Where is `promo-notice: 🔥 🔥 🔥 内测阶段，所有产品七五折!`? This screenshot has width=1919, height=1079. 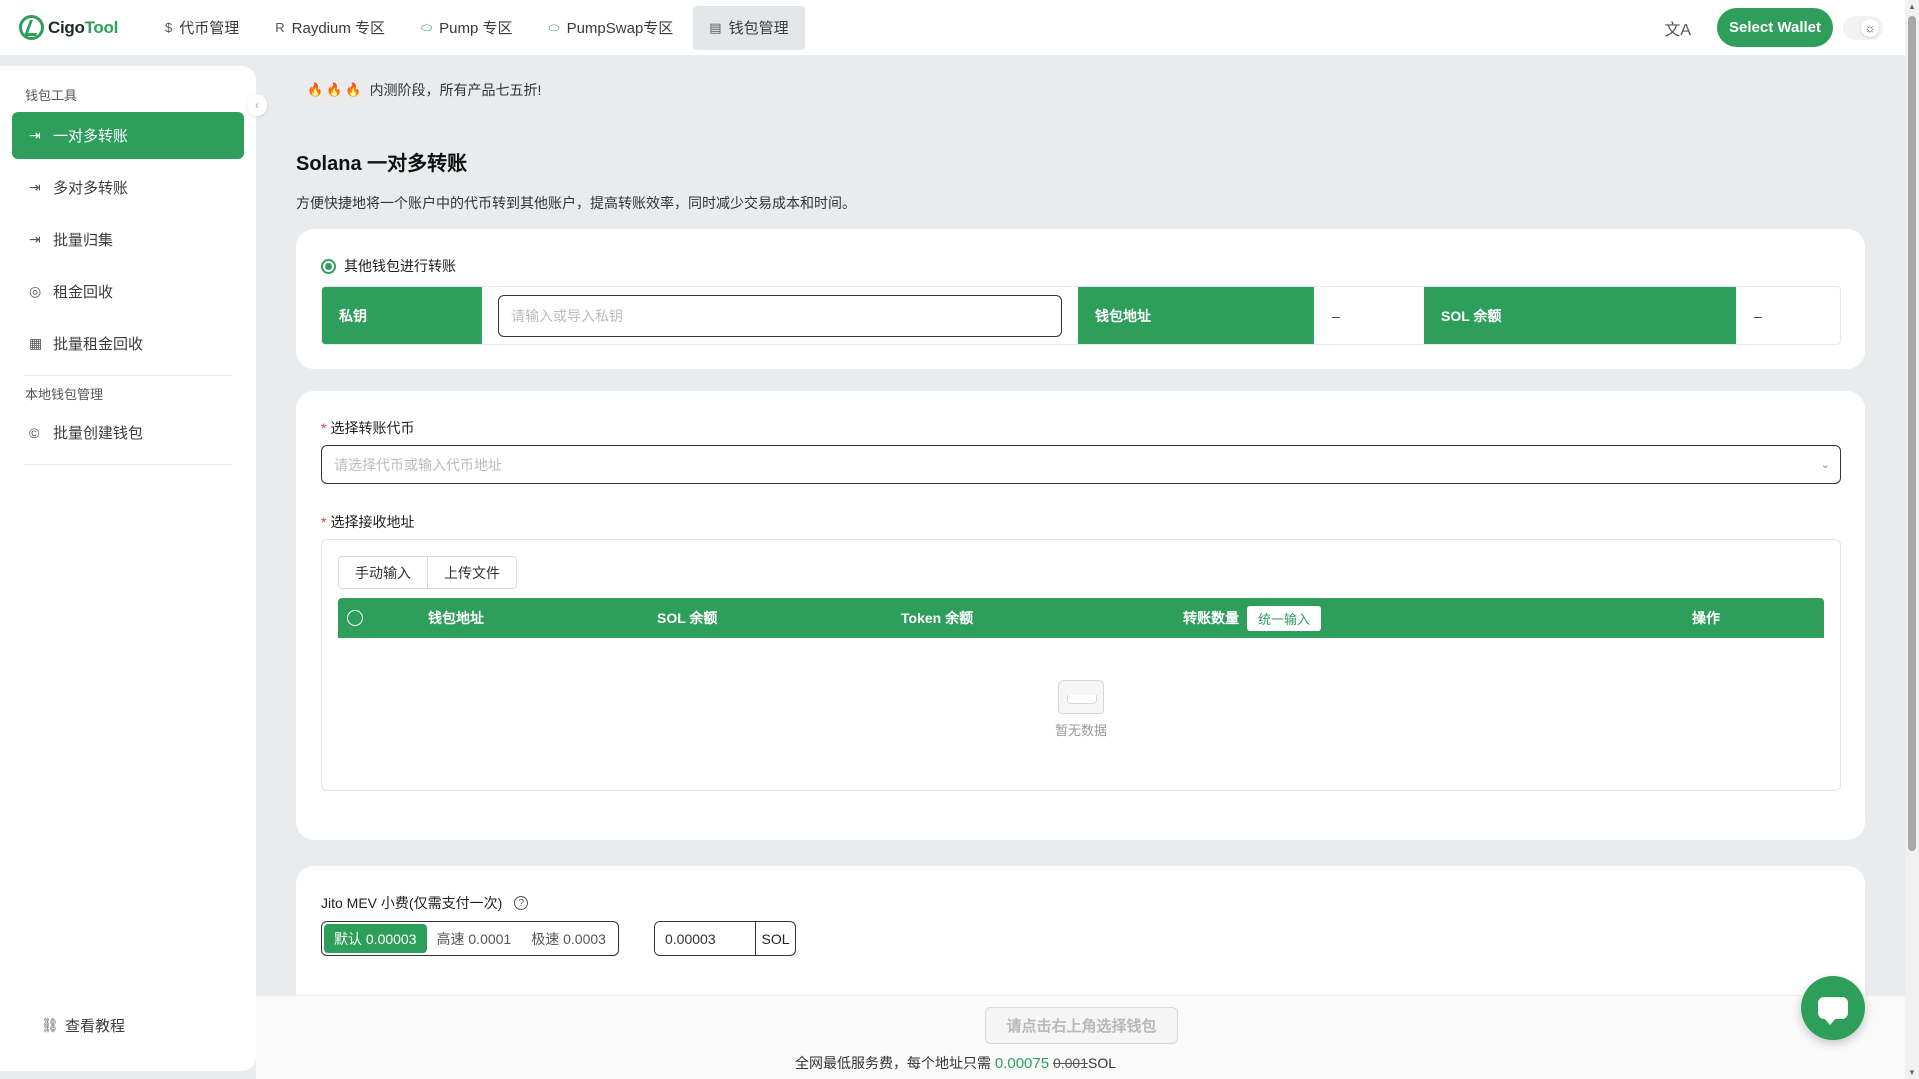 promo-notice: 🔥 🔥 🔥 内测阶段，所有产品七五折! is located at coordinates (424, 90).